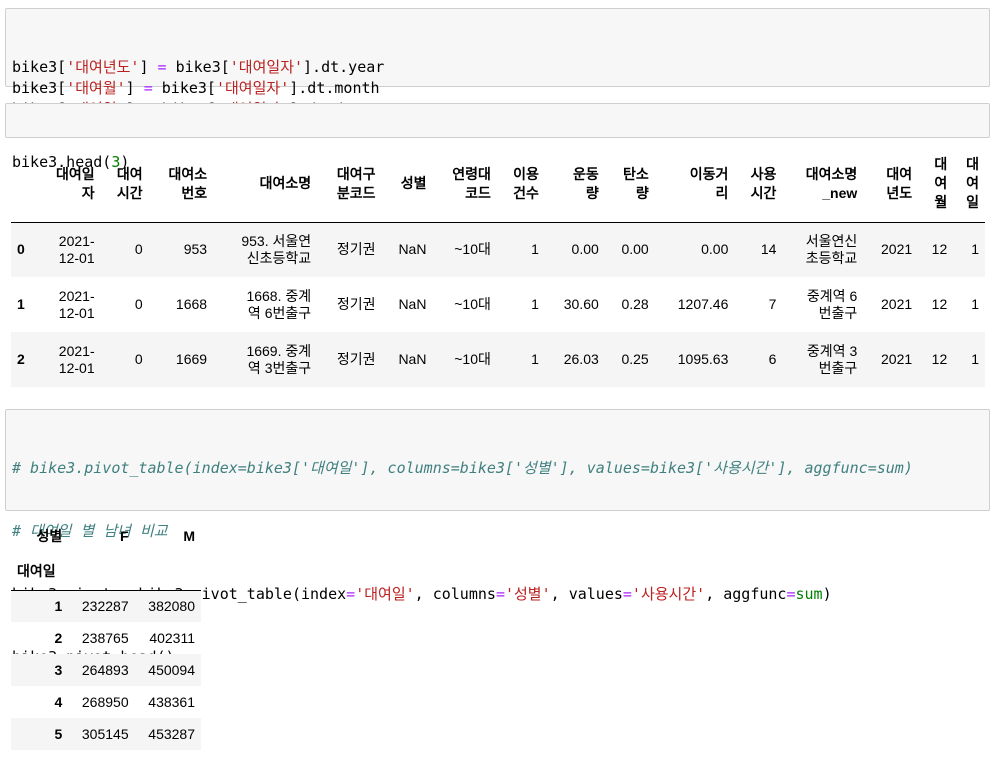 Image resolution: width=1000 pixels, height=766 pixels. What do you see at coordinates (279, 304) in the screenshot?
I see `table-cell: 1668. 중계 역 6번출구` at bounding box center [279, 304].